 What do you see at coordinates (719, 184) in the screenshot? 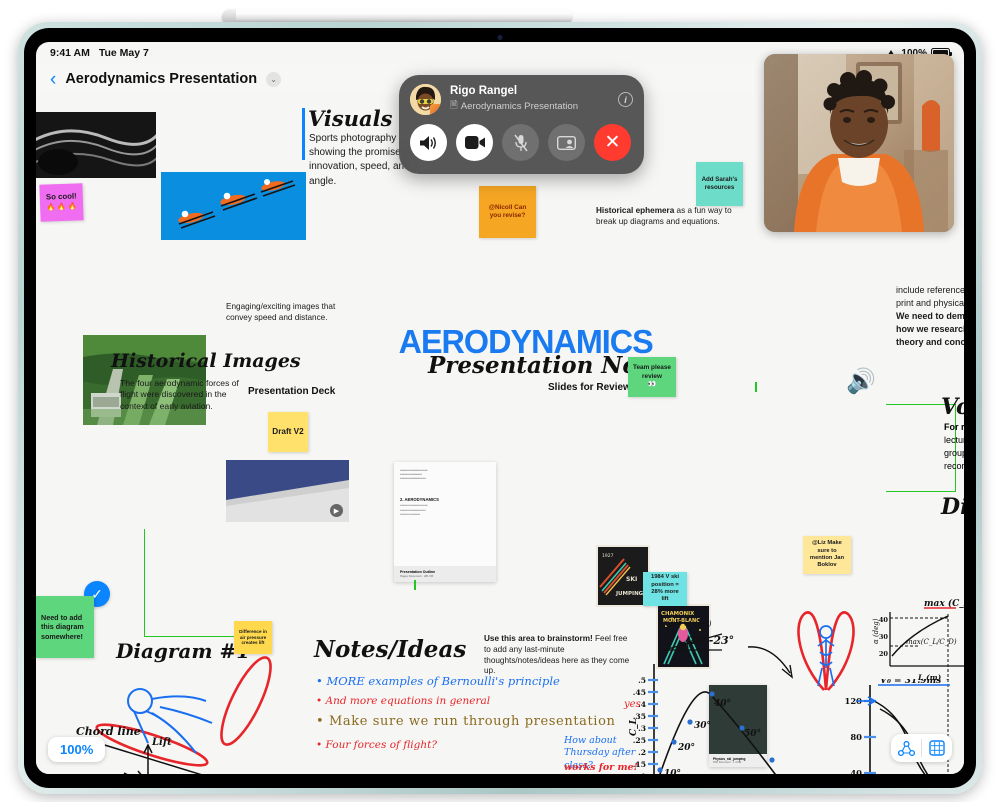
I see `sticky-add-sarah: Add Sarah's resources` at bounding box center [719, 184].